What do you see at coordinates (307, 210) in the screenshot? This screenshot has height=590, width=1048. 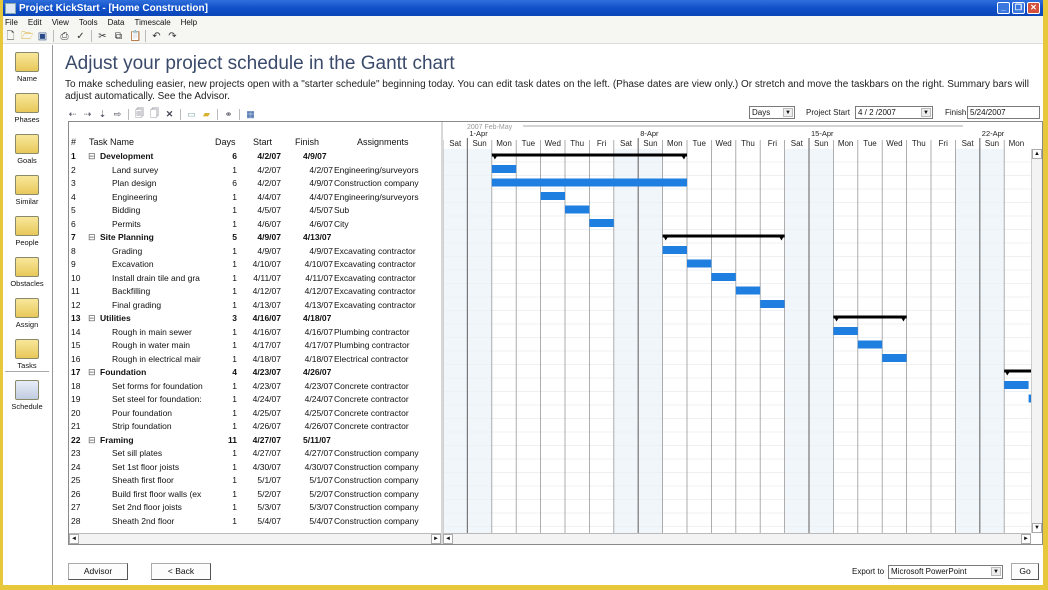 I see `task-finish: 4/5/07` at bounding box center [307, 210].